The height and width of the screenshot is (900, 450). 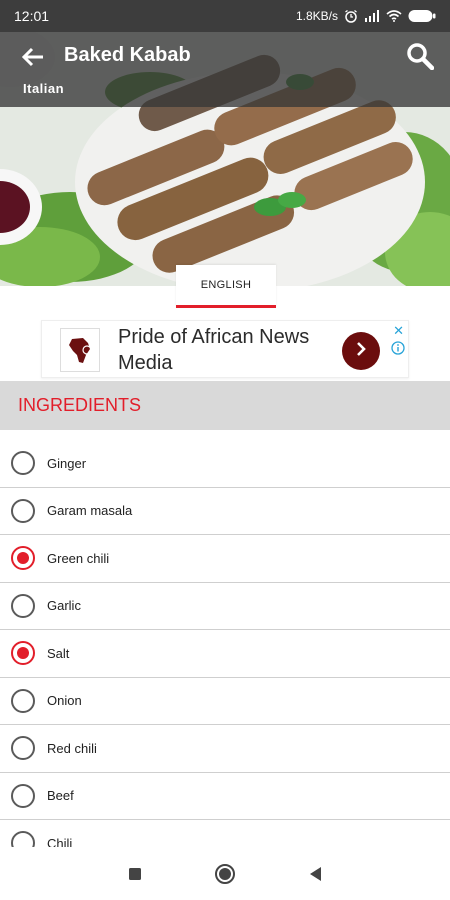 I want to click on search-button, so click(x=420, y=58).